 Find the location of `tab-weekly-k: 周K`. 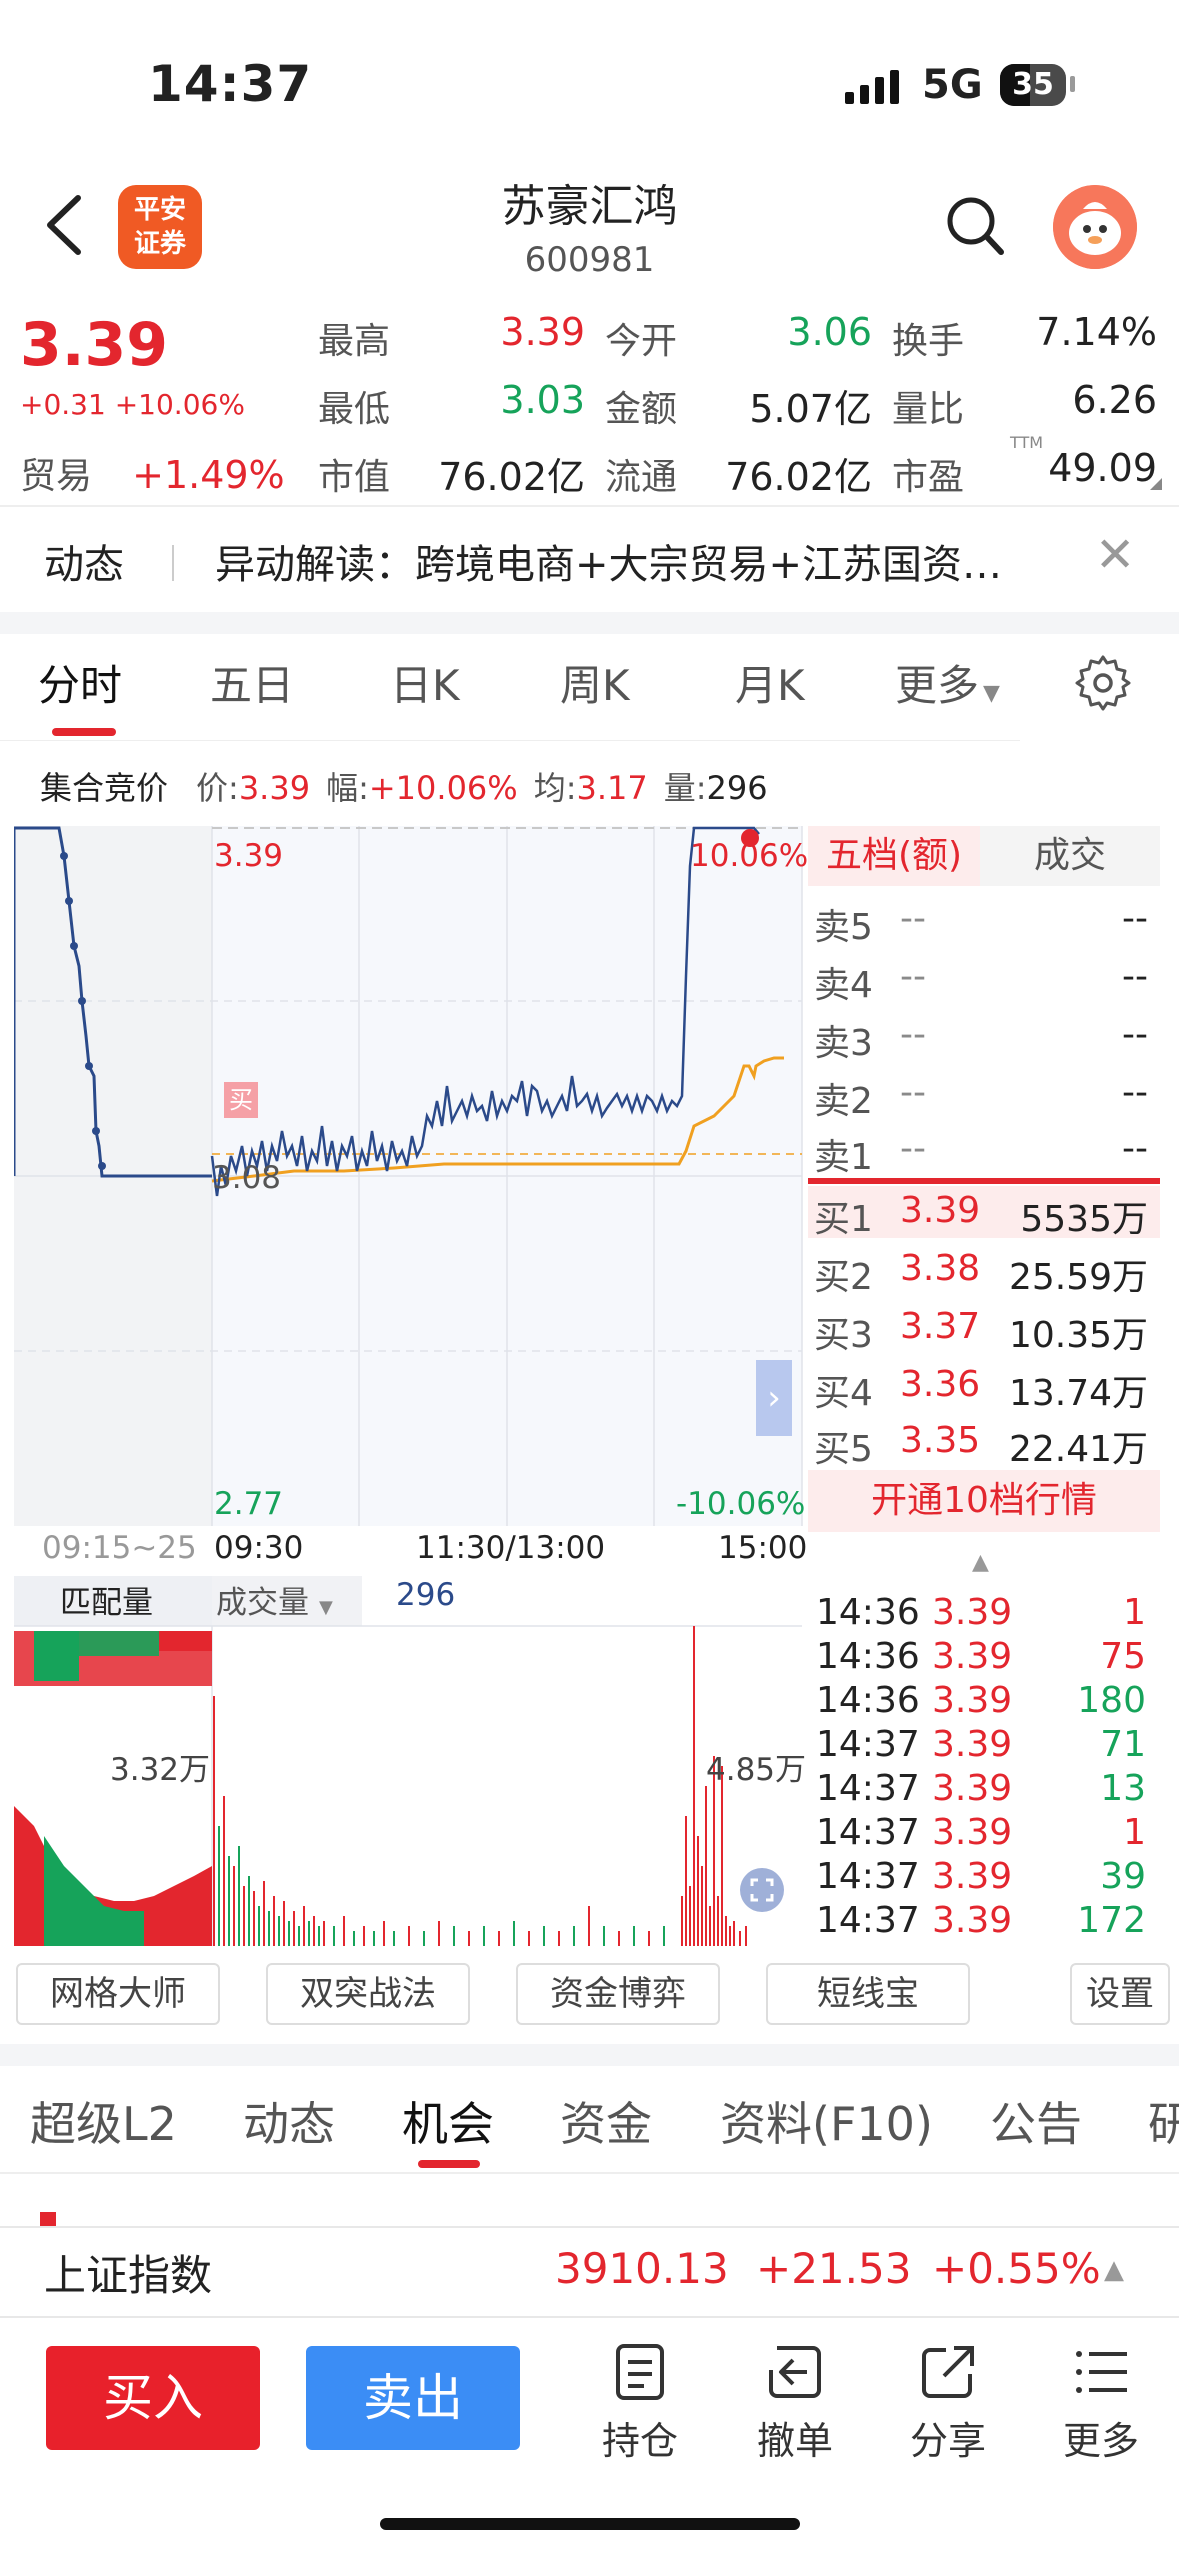

tab-weekly-k: 周K is located at coordinates (595, 682).